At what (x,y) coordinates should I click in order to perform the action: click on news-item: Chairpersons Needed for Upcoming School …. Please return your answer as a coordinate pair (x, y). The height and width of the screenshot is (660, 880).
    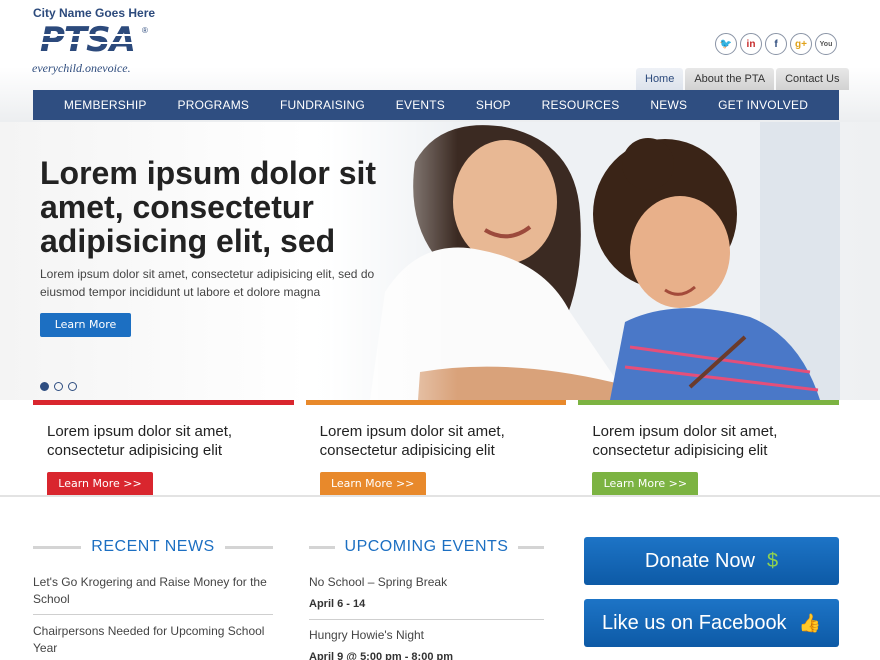
    Looking at the image, I should click on (153, 640).